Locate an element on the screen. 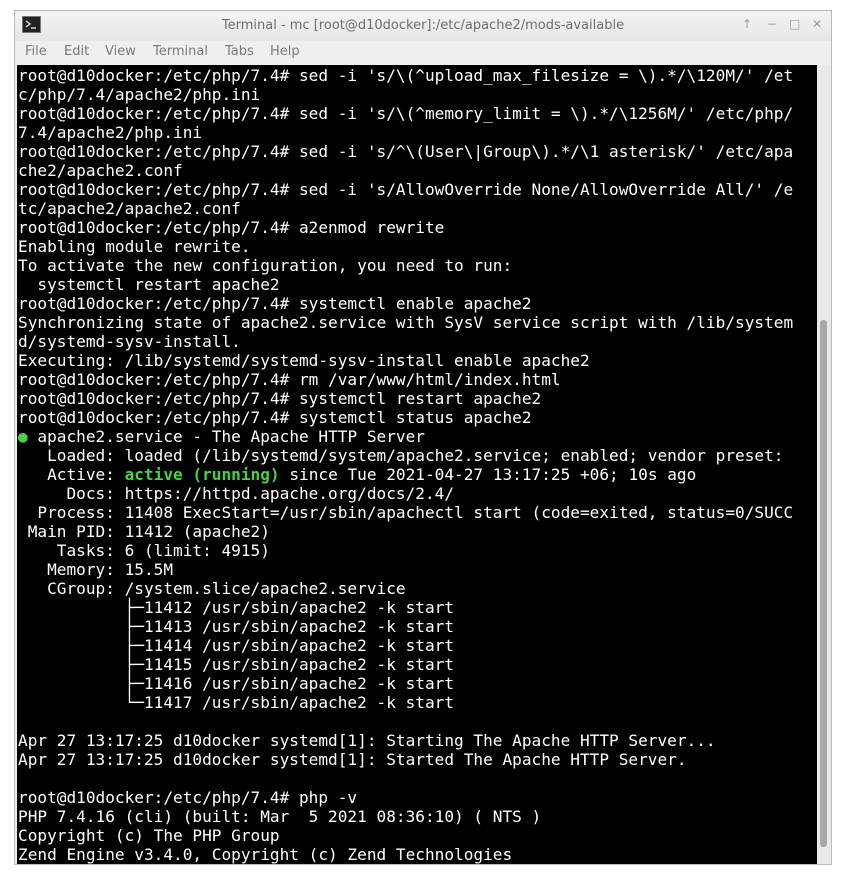 The height and width of the screenshot is (876, 852). menu-tabs: Tabs is located at coordinates (239, 51).